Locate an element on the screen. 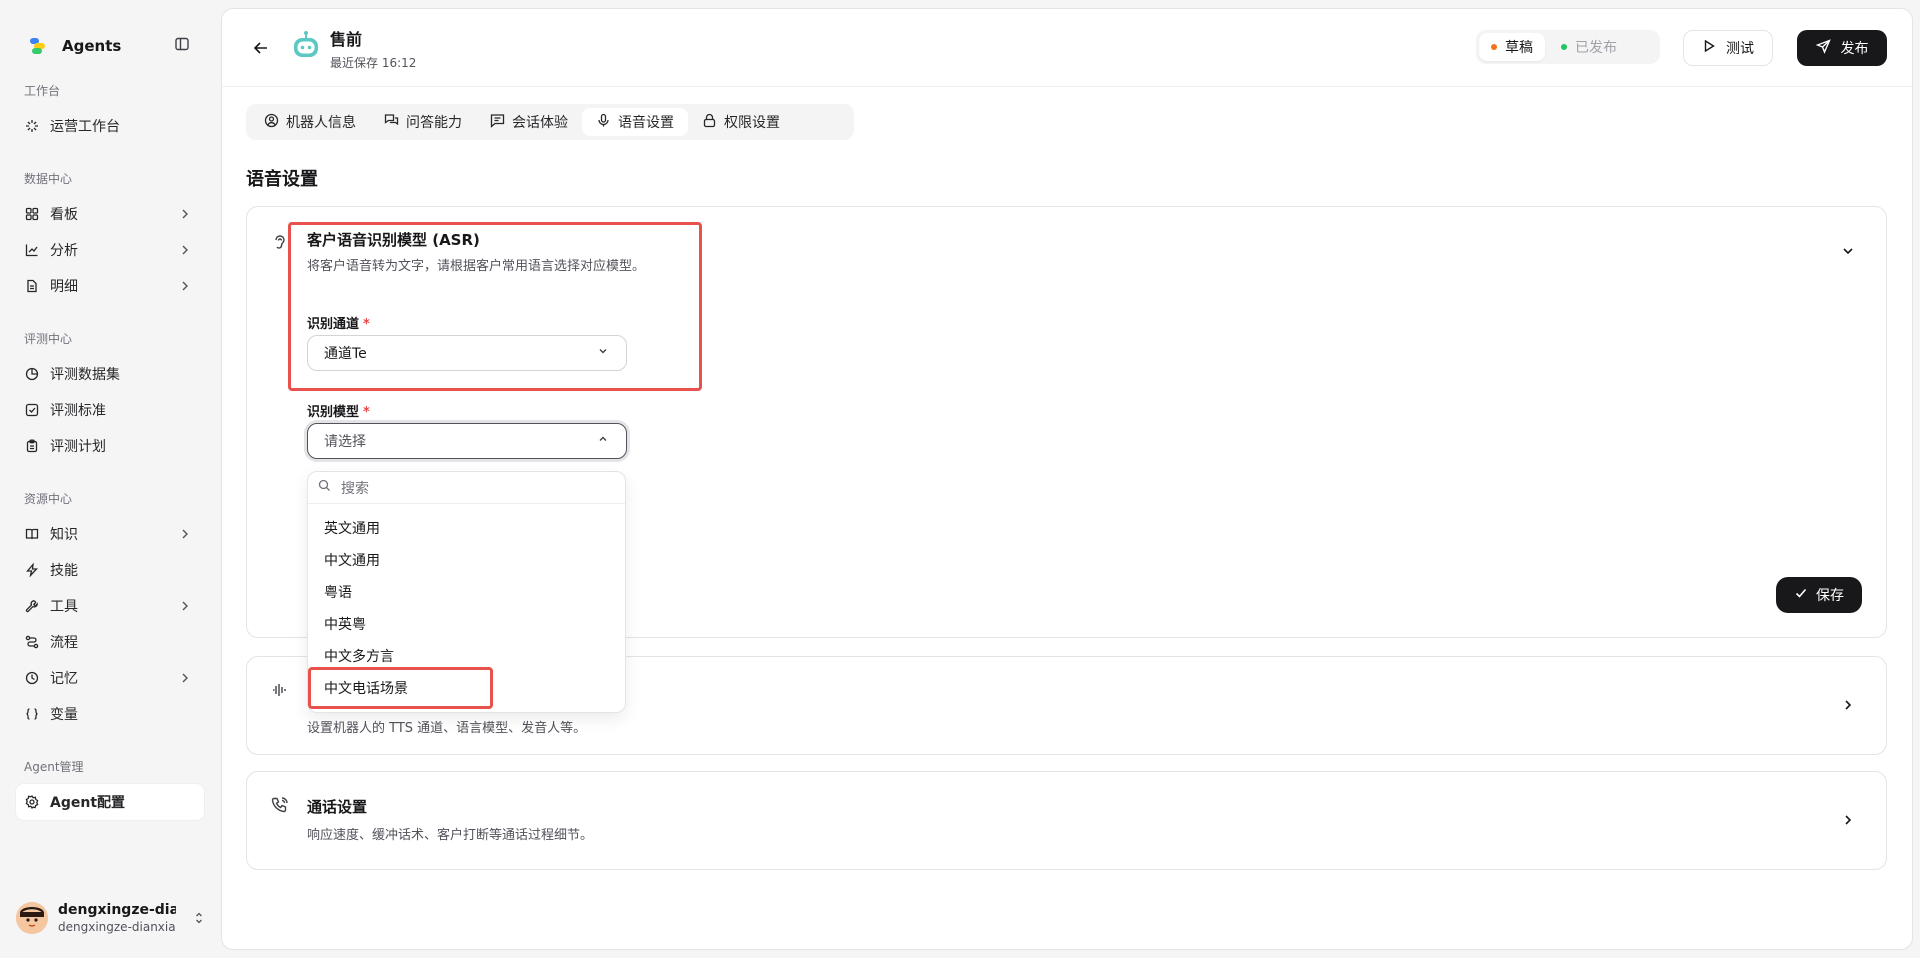 Image resolution: width=1920 pixels, height=958 pixels. chevrons-up-down-icon is located at coordinates (199, 918).